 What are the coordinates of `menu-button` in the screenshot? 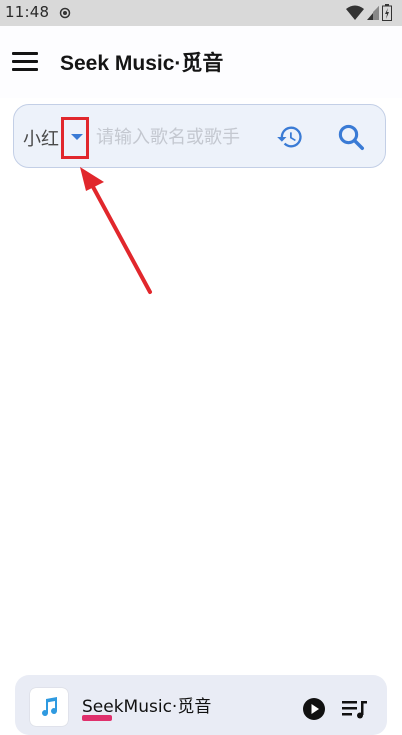 It's located at (25, 62).